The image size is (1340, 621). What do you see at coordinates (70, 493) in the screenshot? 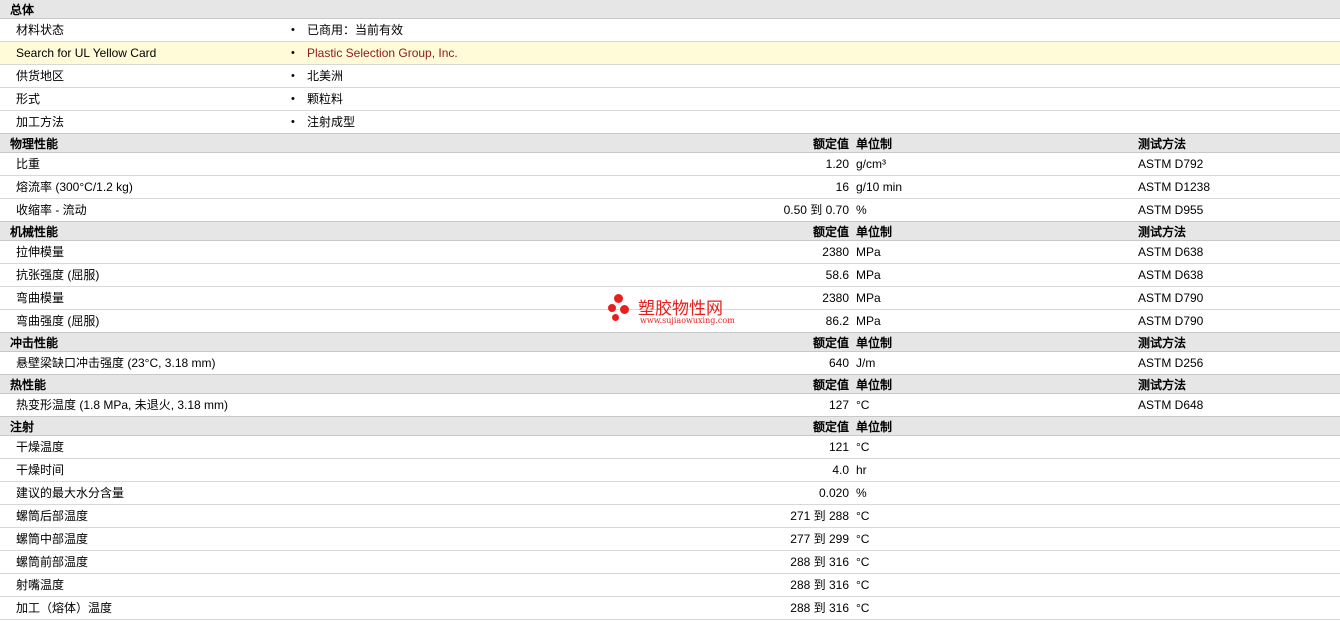
I see `property-label: 建议的最大水分含量` at bounding box center [70, 493].